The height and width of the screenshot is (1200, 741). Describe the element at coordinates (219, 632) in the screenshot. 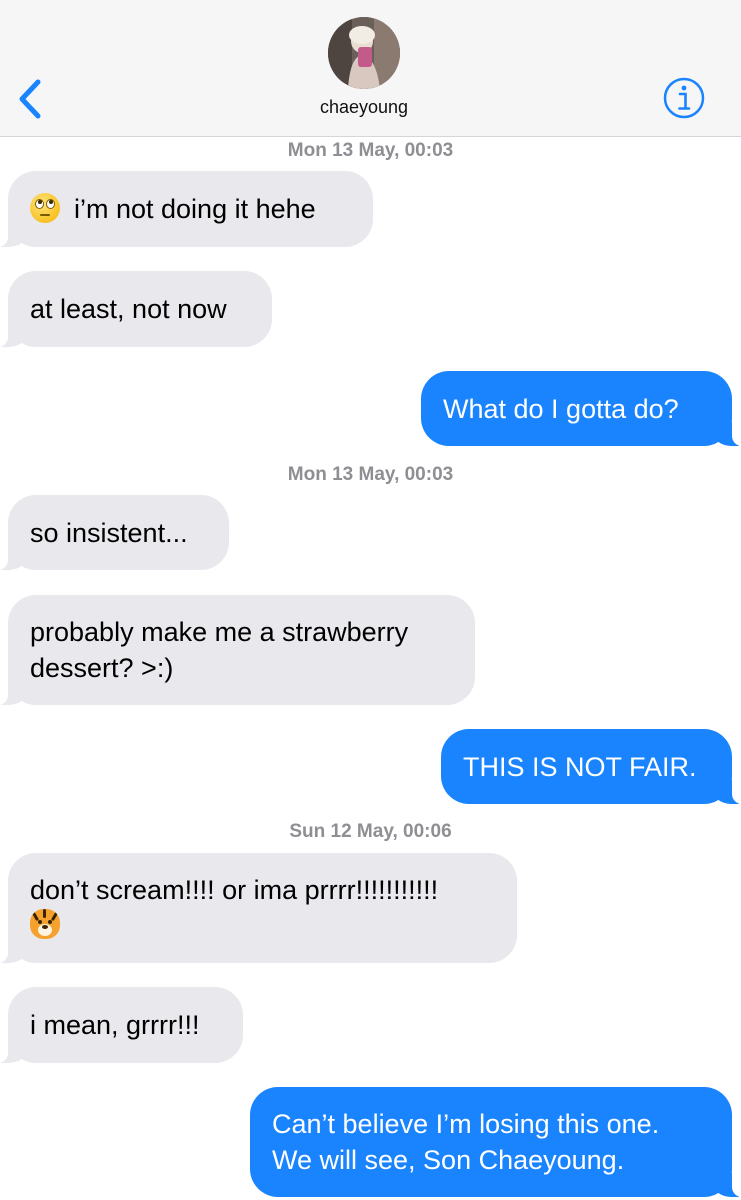

I see `message-text-line-1: probably make me a strawberry` at that location.